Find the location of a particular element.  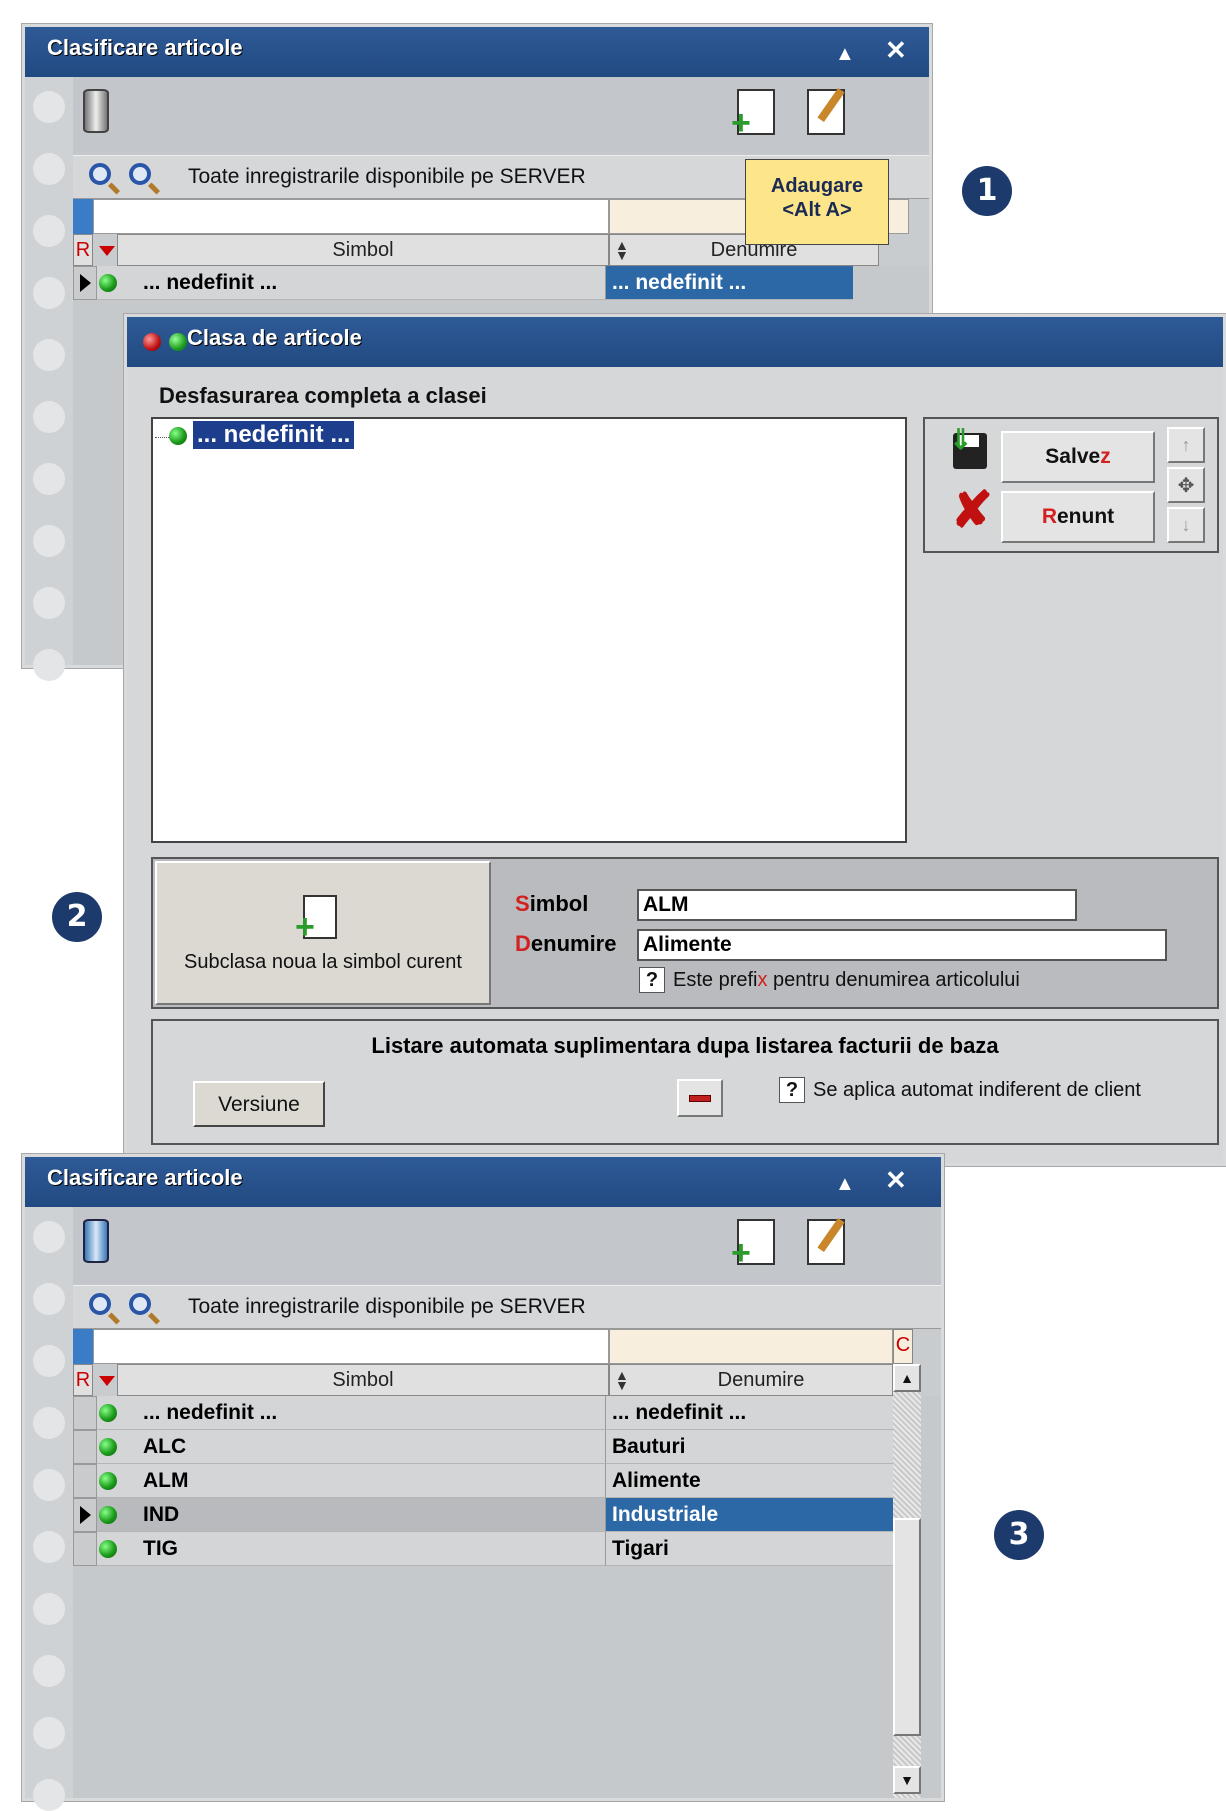

column-denumire: Denumire is located at coordinates (751, 1380).